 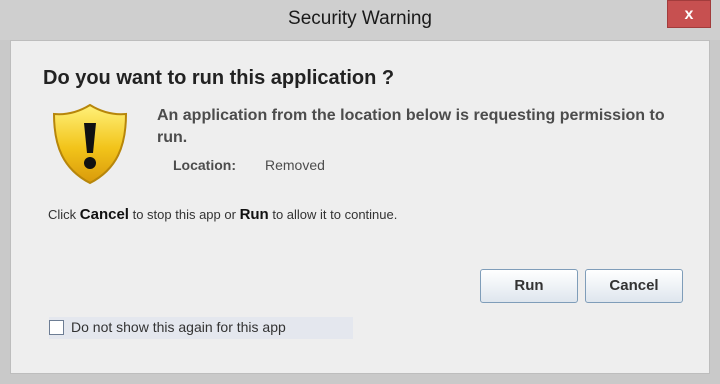 What do you see at coordinates (184, 214) in the screenshot?
I see `instruction-middle: to stop this app or` at bounding box center [184, 214].